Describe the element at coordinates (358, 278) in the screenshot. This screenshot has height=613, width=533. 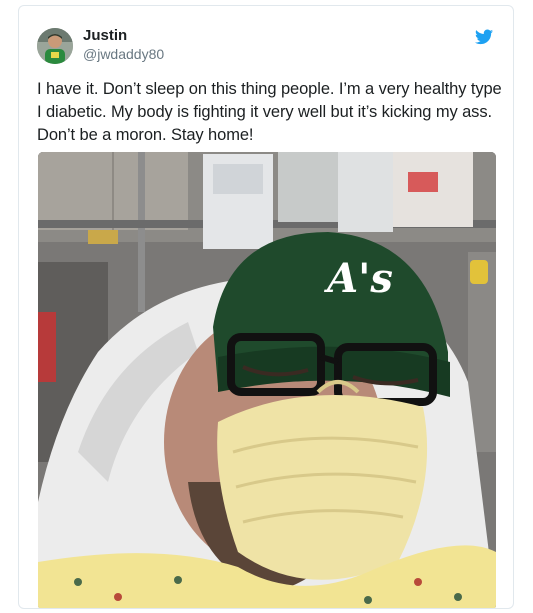
I see `hat-logo: A's` at that location.